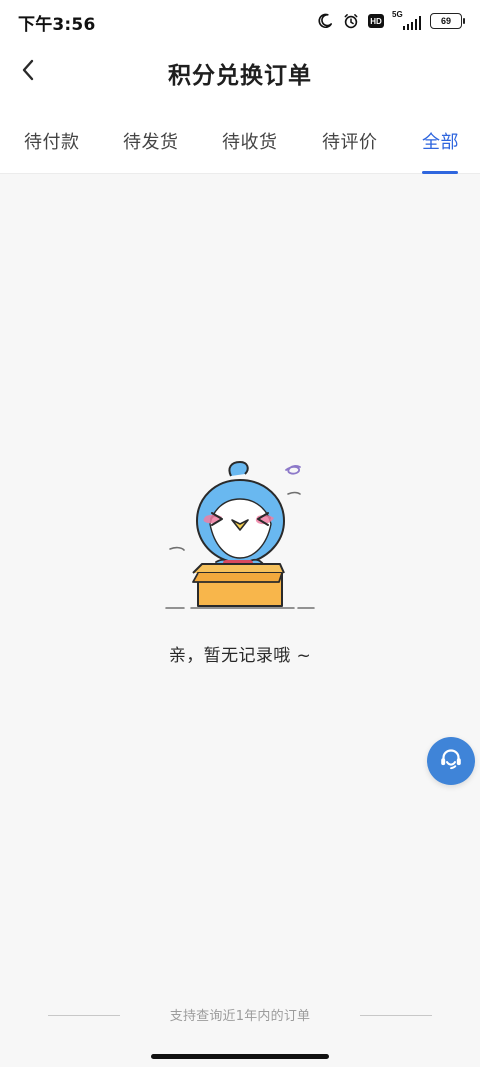 Image resolution: width=480 pixels, height=1067 pixels. Describe the element at coordinates (57, 25) in the screenshot. I see `status-time: 下午3:56` at that location.